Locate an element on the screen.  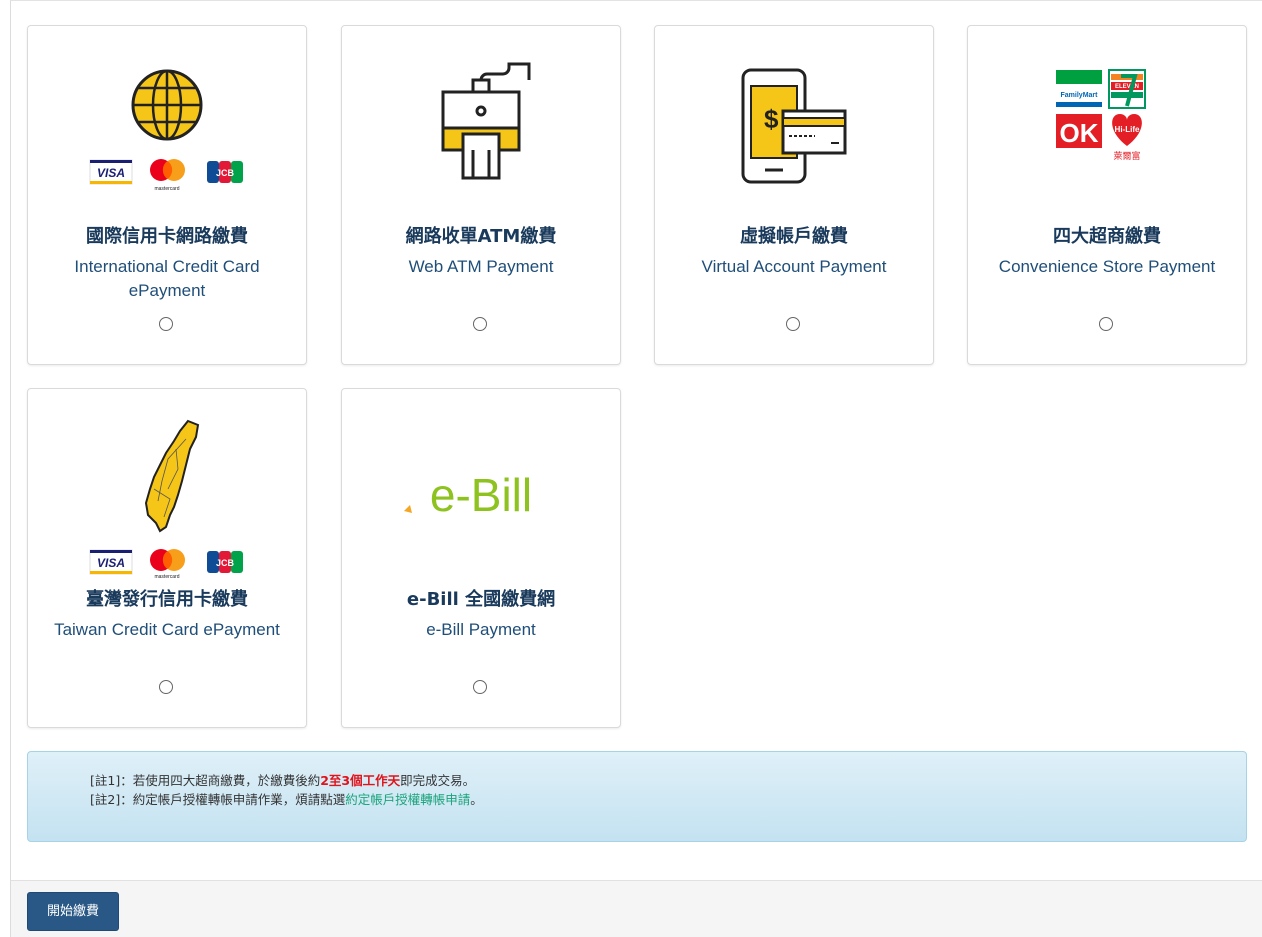
card-title-en: International Credit Card ePayment is located at coordinates (167, 278).